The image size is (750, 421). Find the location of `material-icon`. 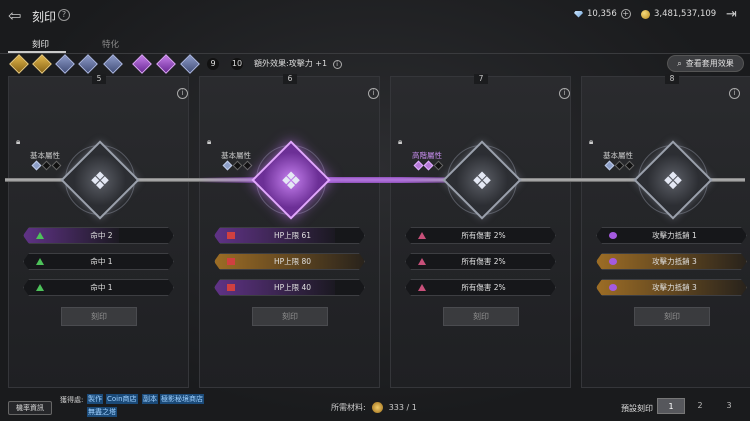

material-icon is located at coordinates (377, 407).